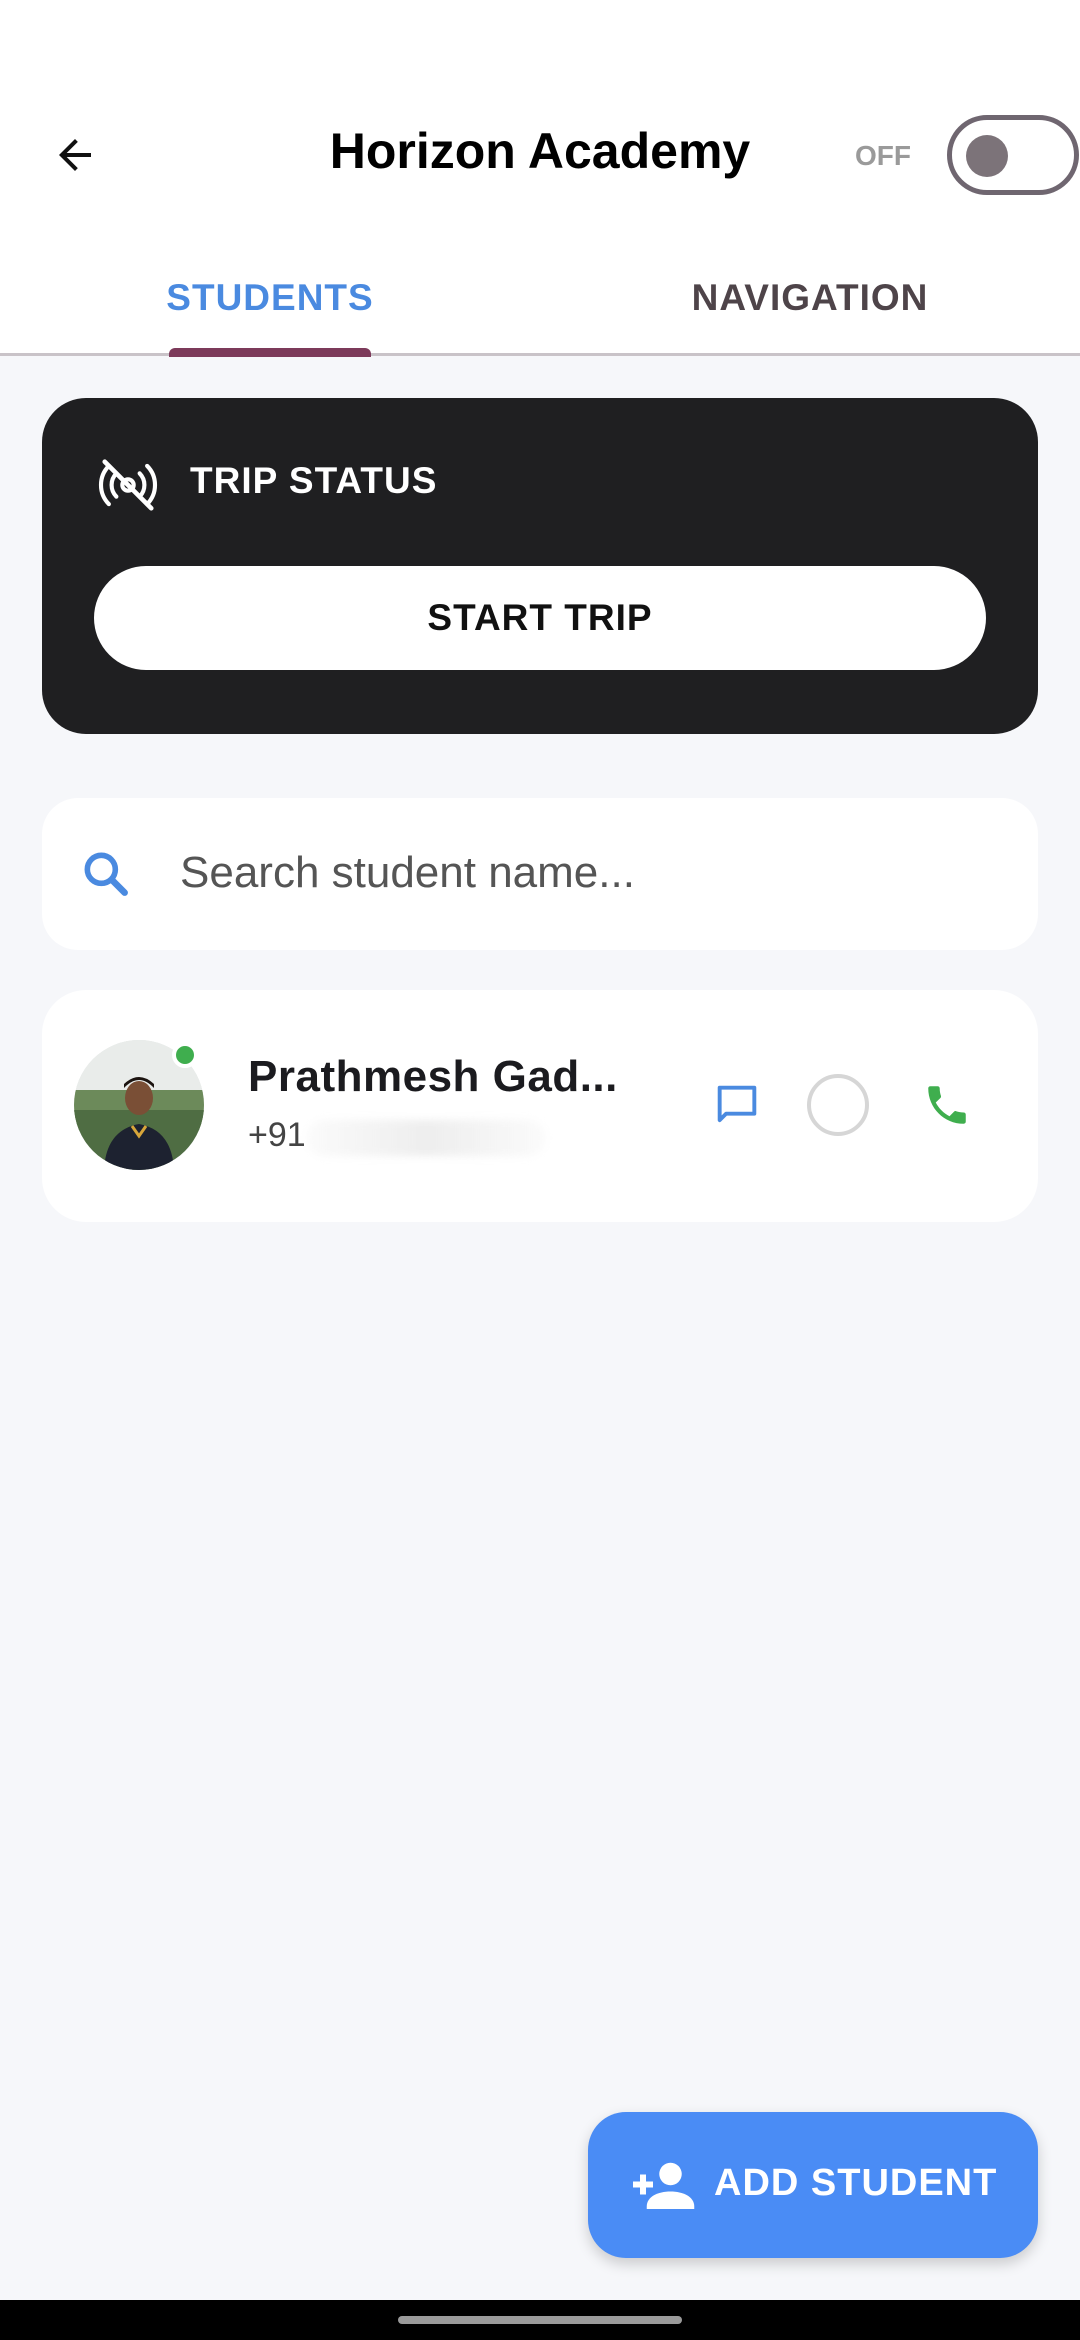 The height and width of the screenshot is (2340, 1080). I want to click on toggle-switch, so click(1013, 155).